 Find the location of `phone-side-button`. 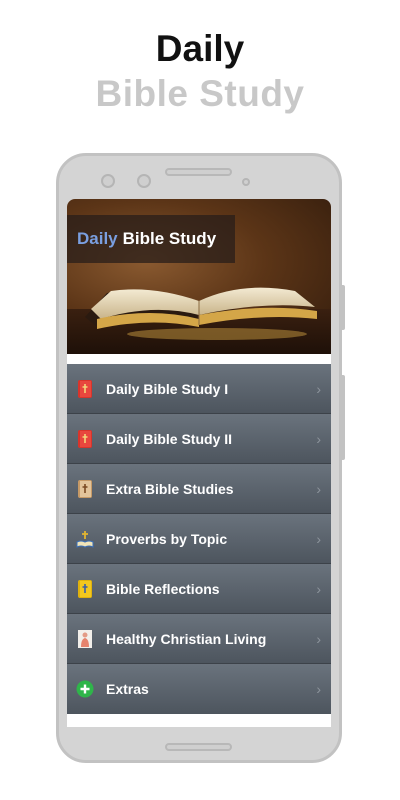

phone-side-button is located at coordinates (343, 307).